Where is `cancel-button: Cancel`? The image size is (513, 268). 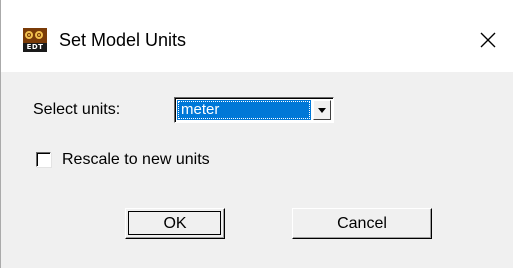
cancel-button: Cancel is located at coordinates (362, 223).